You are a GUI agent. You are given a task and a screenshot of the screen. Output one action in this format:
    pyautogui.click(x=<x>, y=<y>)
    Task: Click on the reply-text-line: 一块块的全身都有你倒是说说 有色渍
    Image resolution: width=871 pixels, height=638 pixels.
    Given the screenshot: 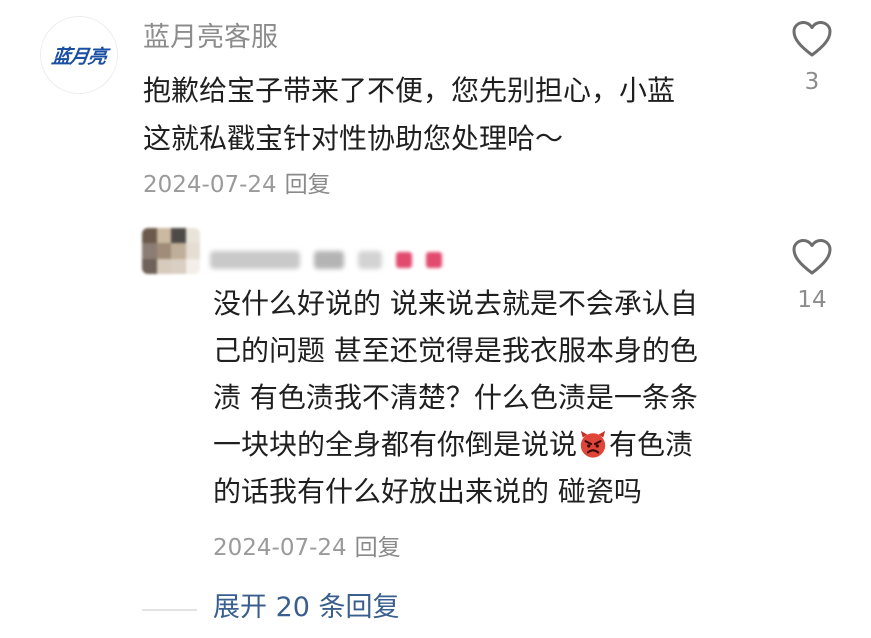 What is the action you would take?
    pyautogui.click(x=490, y=444)
    